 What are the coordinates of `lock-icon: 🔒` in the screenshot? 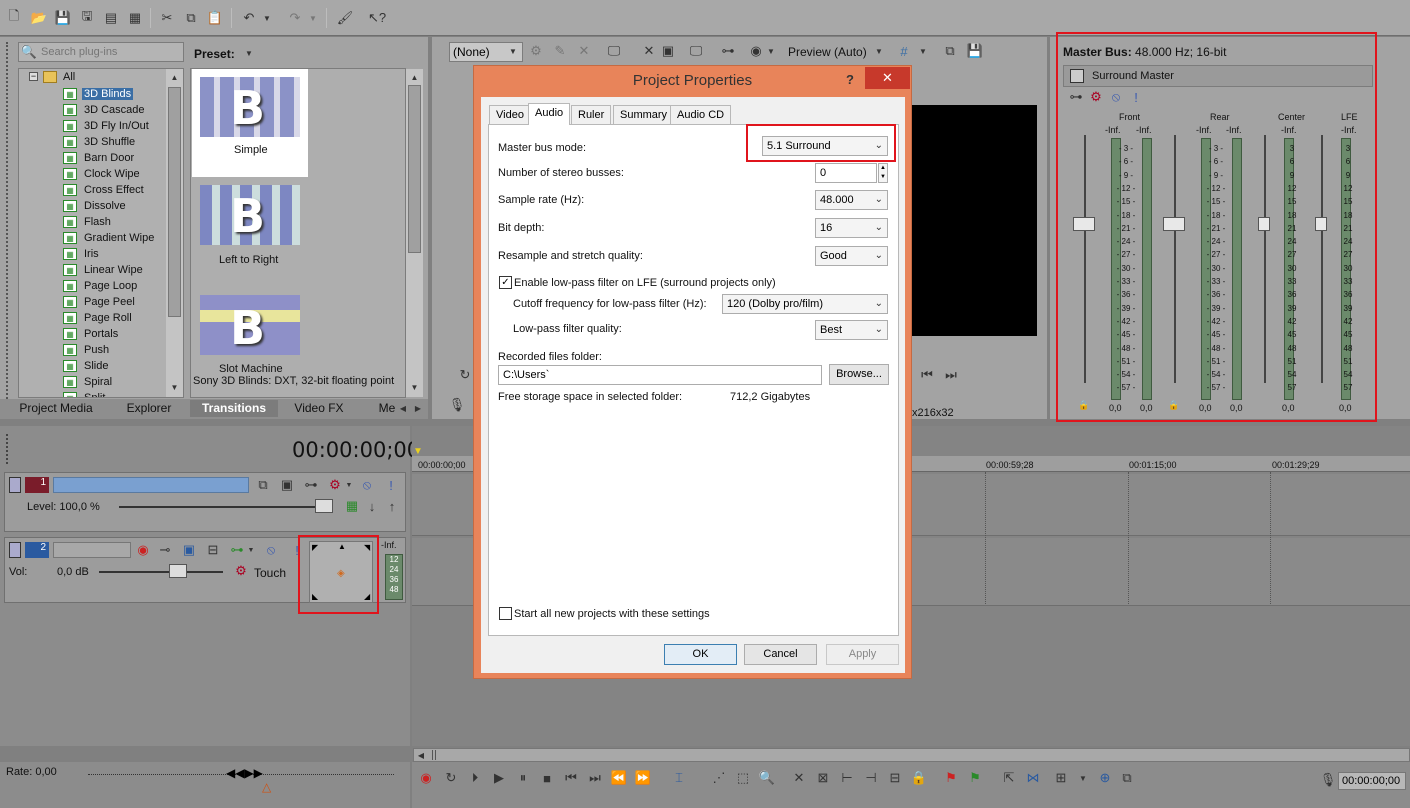 It's located at (919, 778).